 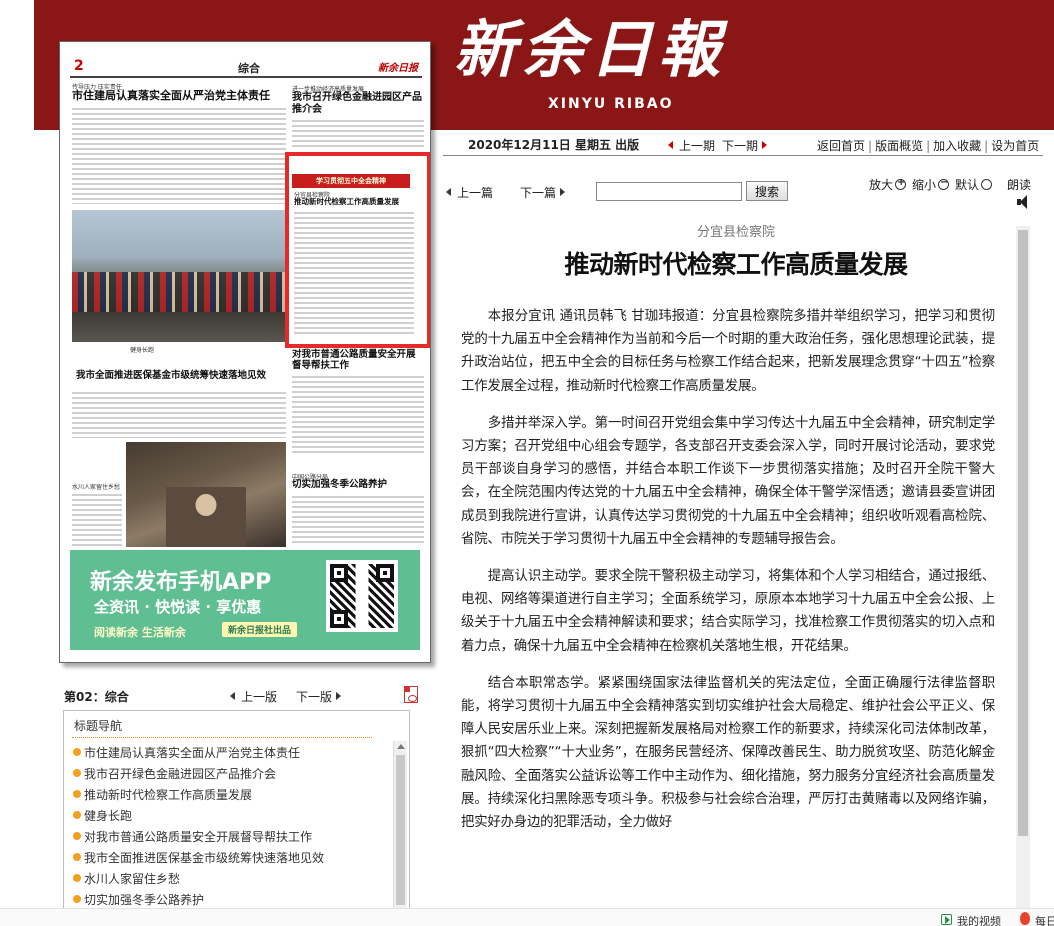 What do you see at coordinates (181, 376) in the screenshot?
I see `article-link-medical-insurance: 我市全面推进医保基金市级统筹快速落地见效` at bounding box center [181, 376].